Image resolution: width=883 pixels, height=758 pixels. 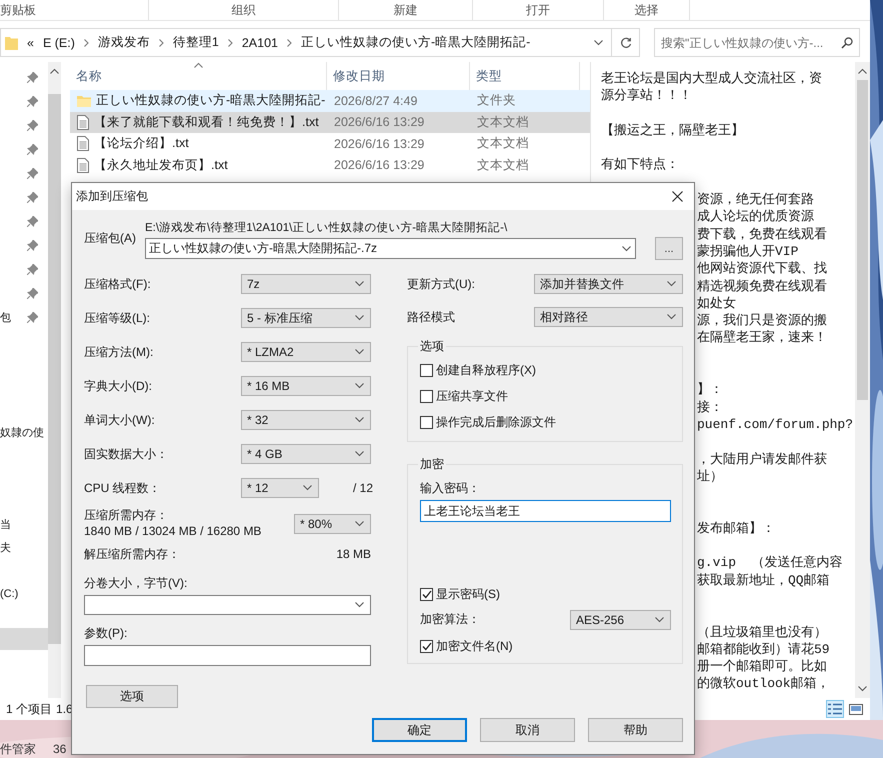 I want to click on field-label: 参数(P):, so click(x=106, y=633).